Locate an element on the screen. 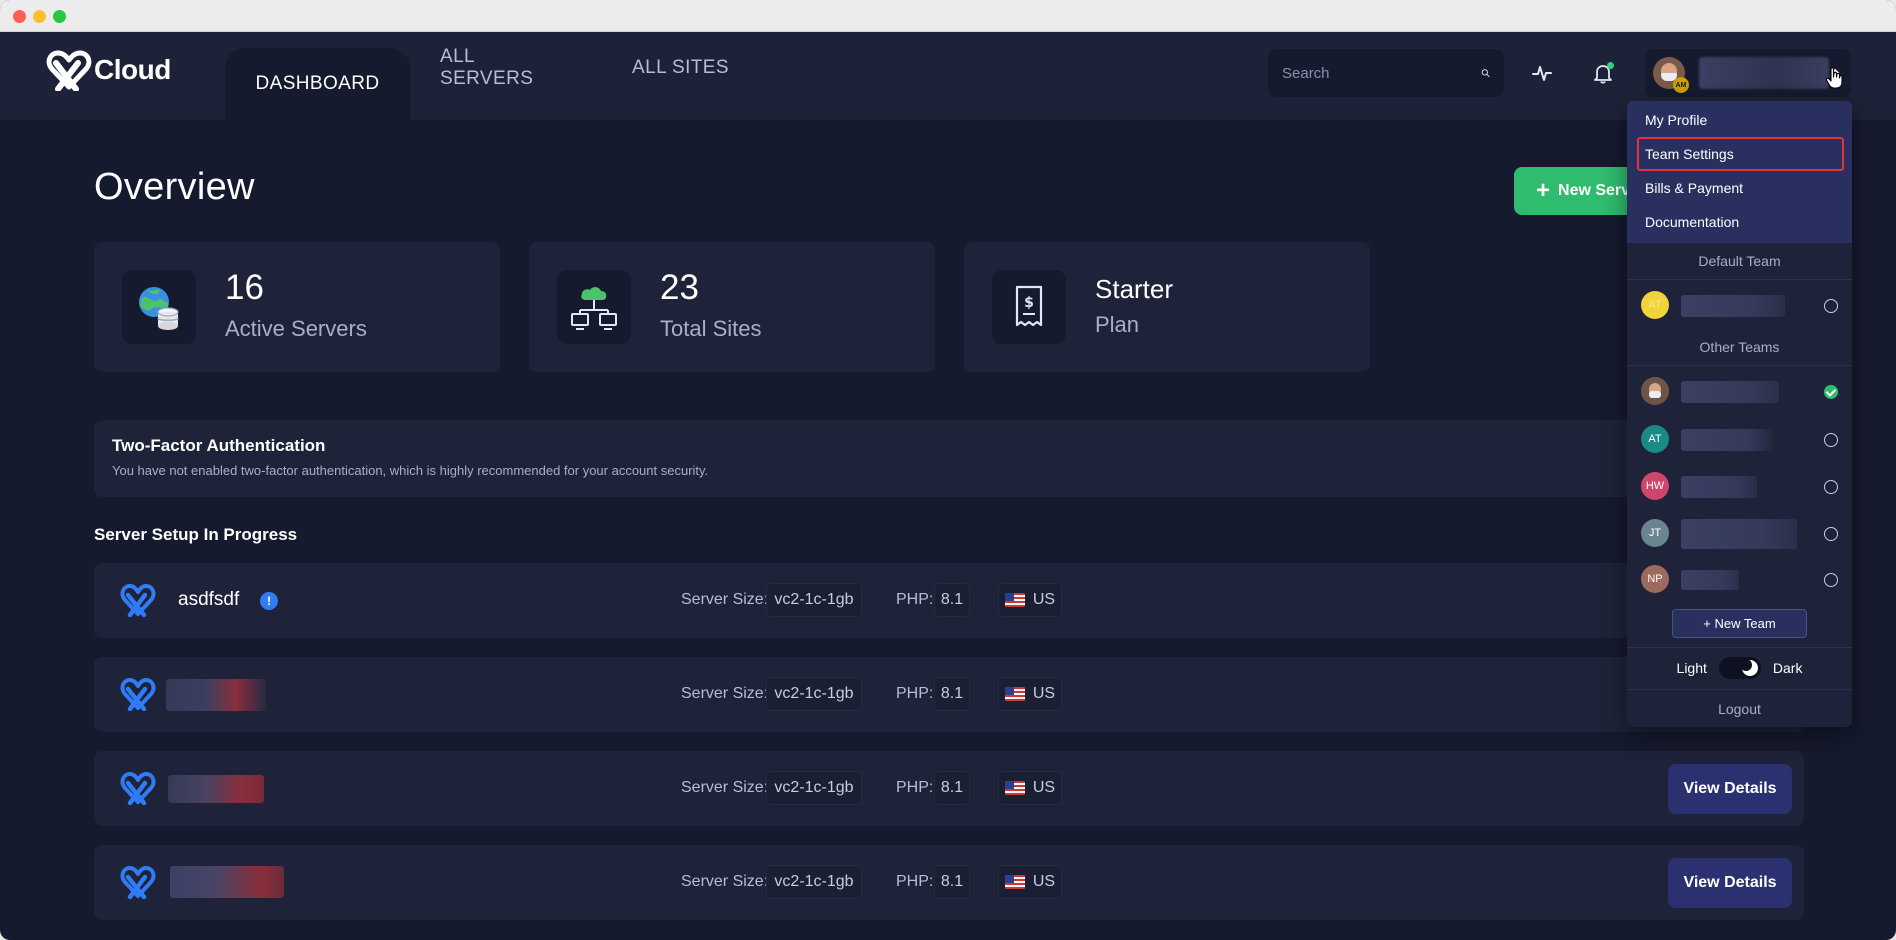  plan-label: Plan is located at coordinates (1117, 324).